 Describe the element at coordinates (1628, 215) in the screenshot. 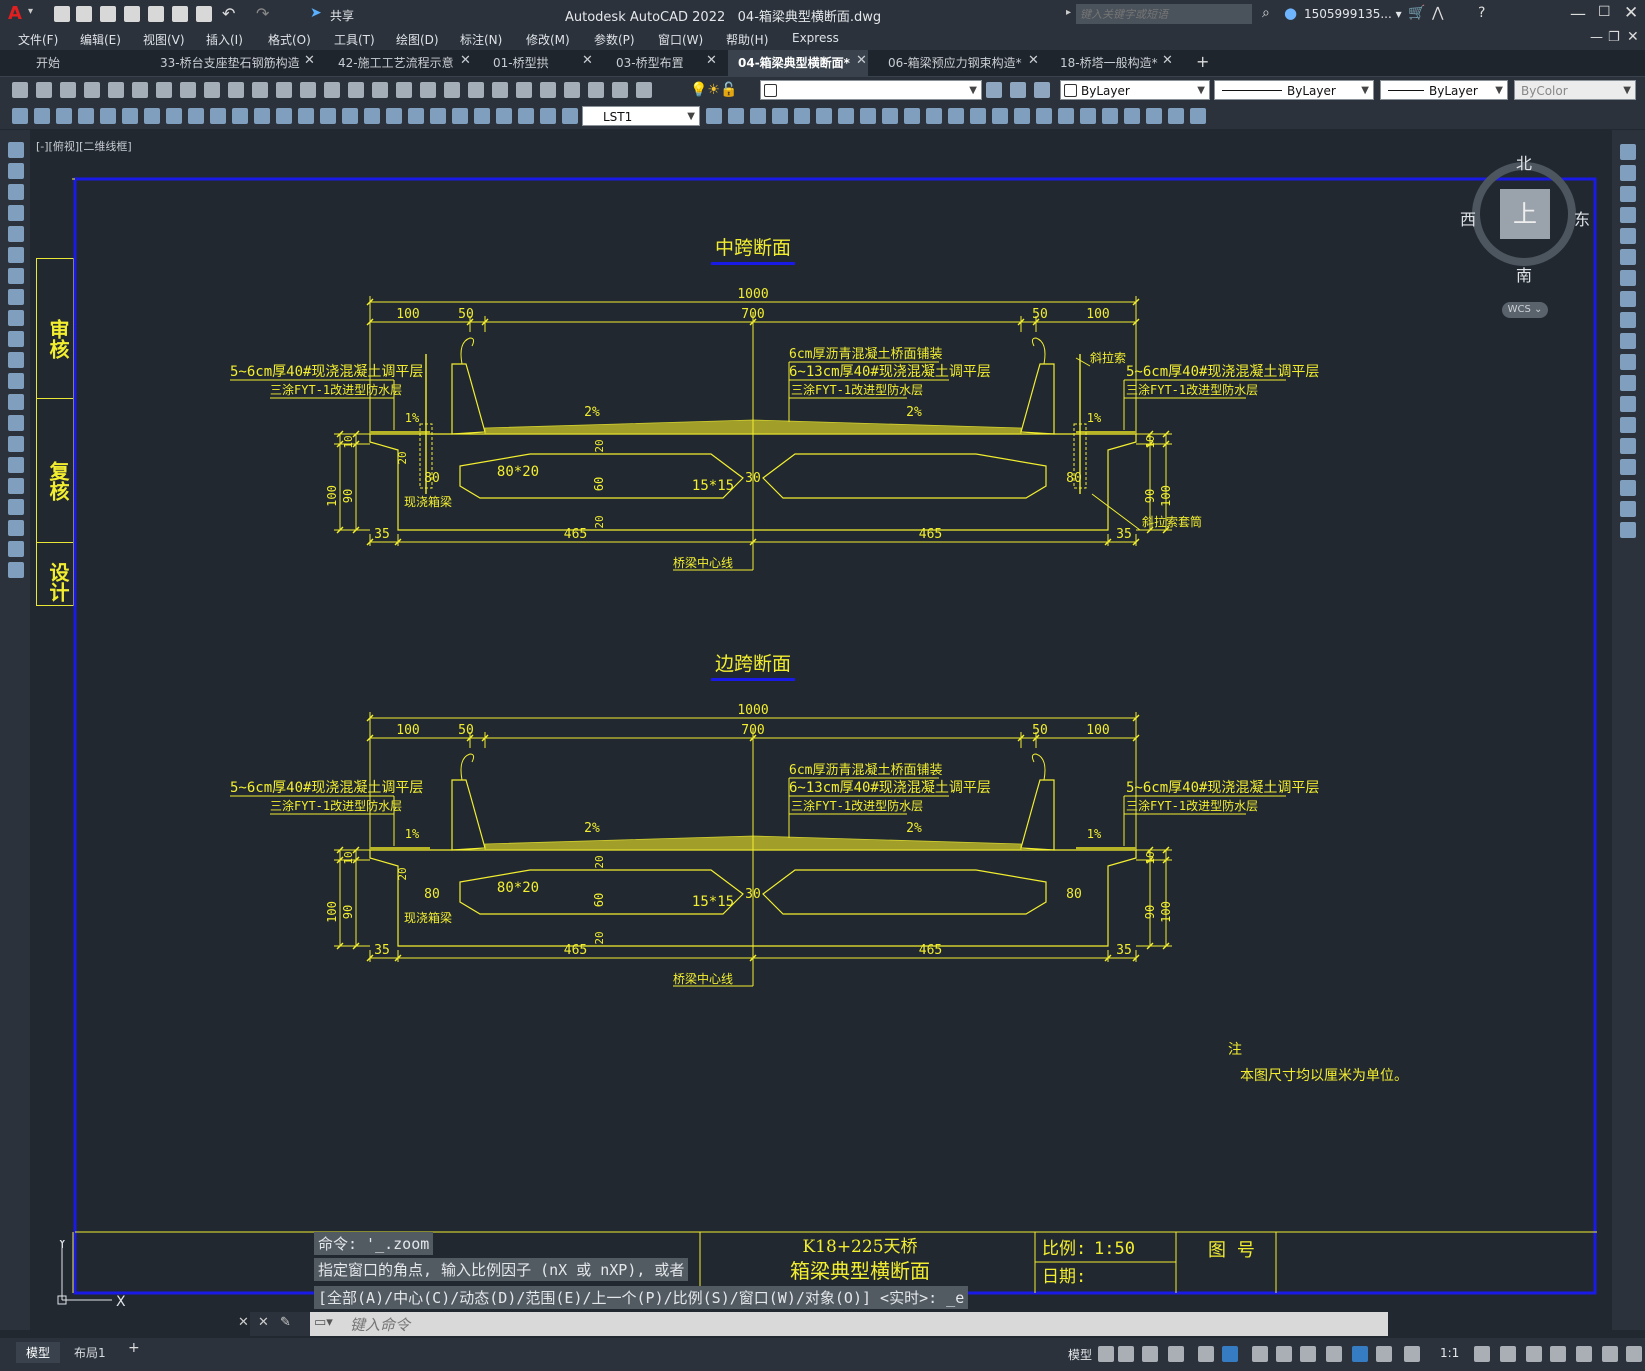

I see `modify-tool-4-icon` at that location.